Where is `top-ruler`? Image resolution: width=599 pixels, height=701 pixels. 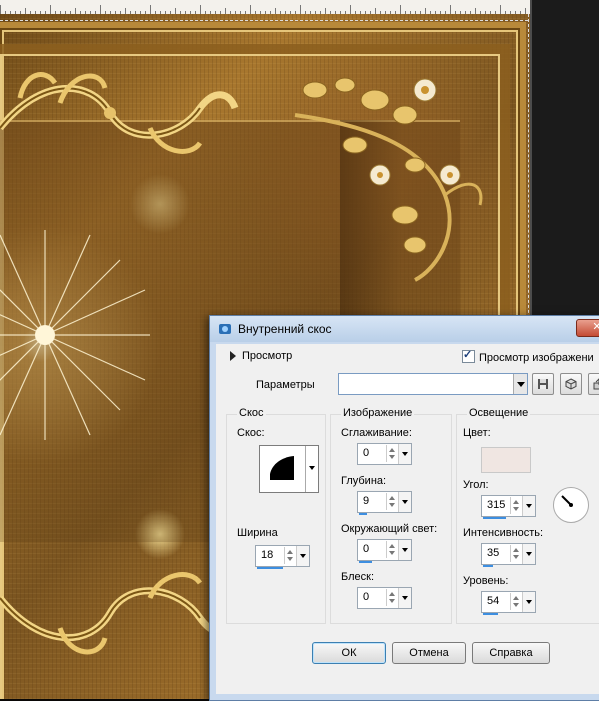
top-ruler is located at coordinates (299, 7).